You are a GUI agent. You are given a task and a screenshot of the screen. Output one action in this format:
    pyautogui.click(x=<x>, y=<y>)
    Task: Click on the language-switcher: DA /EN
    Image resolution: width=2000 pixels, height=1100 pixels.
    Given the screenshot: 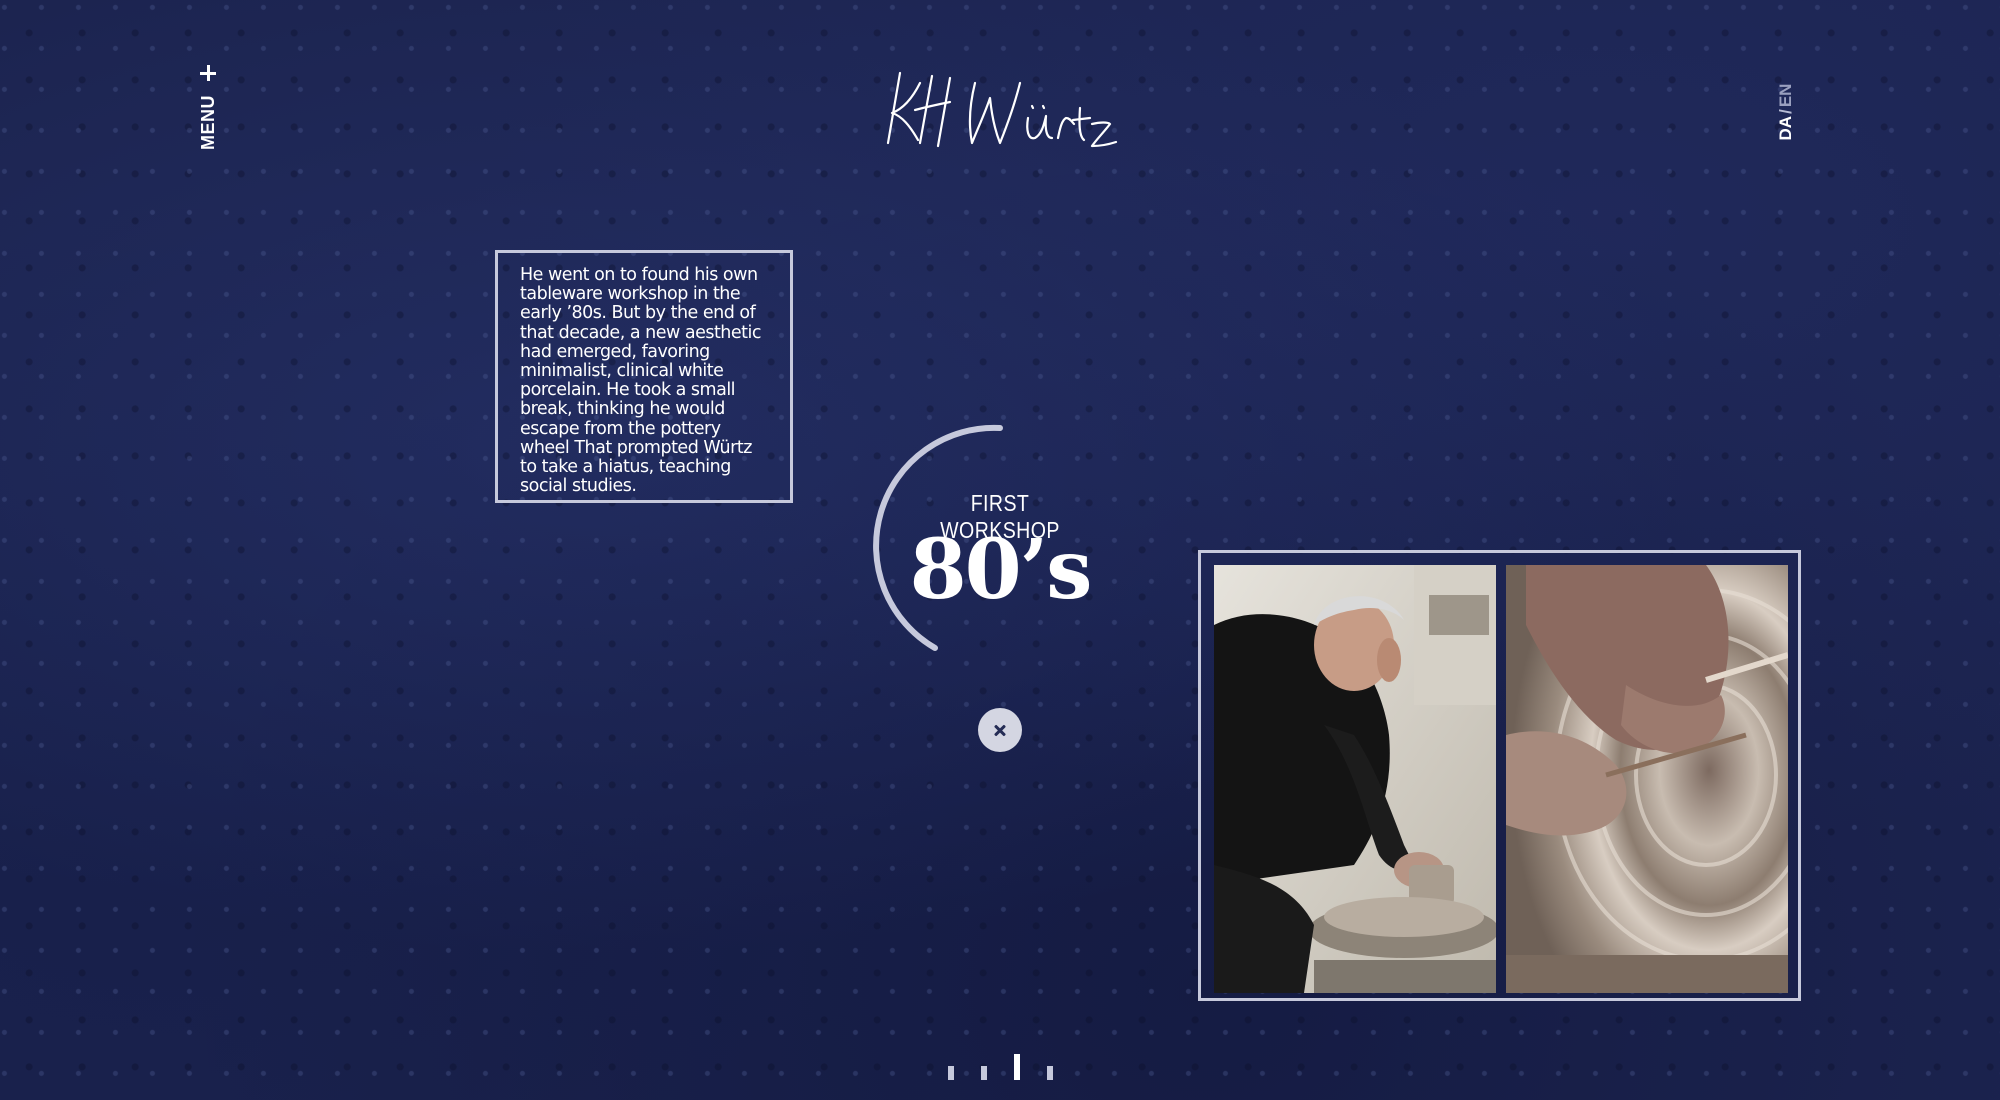 What is the action you would take?
    pyautogui.click(x=1786, y=112)
    